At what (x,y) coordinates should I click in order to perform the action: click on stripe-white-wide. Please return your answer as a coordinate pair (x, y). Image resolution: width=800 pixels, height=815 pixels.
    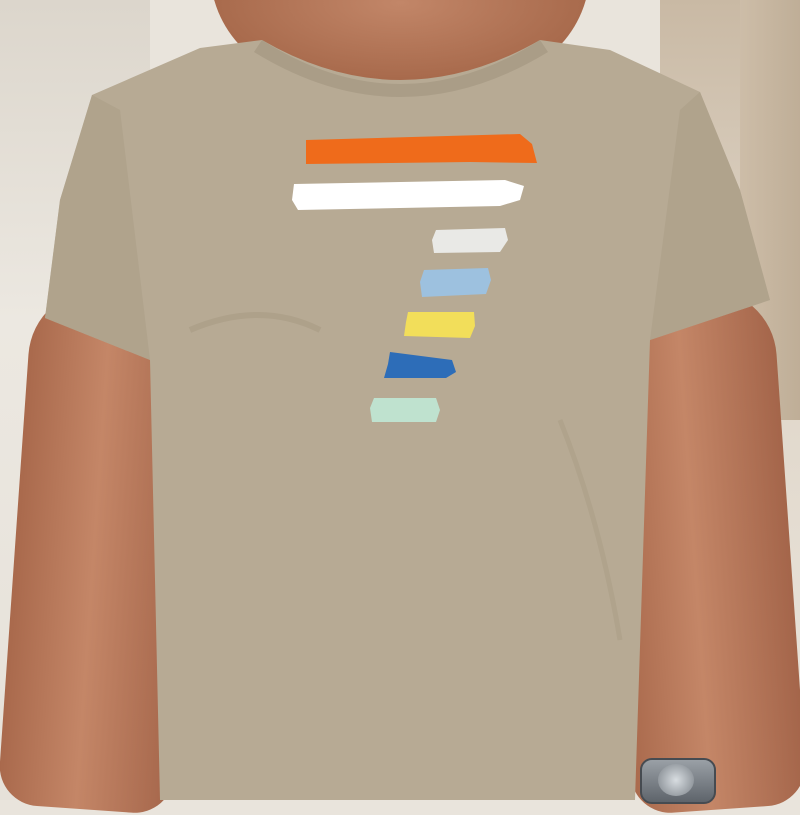
    Looking at the image, I should click on (408, 195).